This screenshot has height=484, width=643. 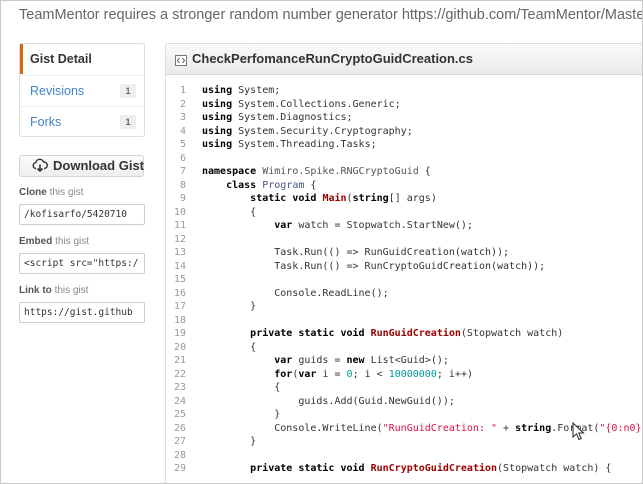 I want to click on line-number: 26, so click(x=176, y=429).